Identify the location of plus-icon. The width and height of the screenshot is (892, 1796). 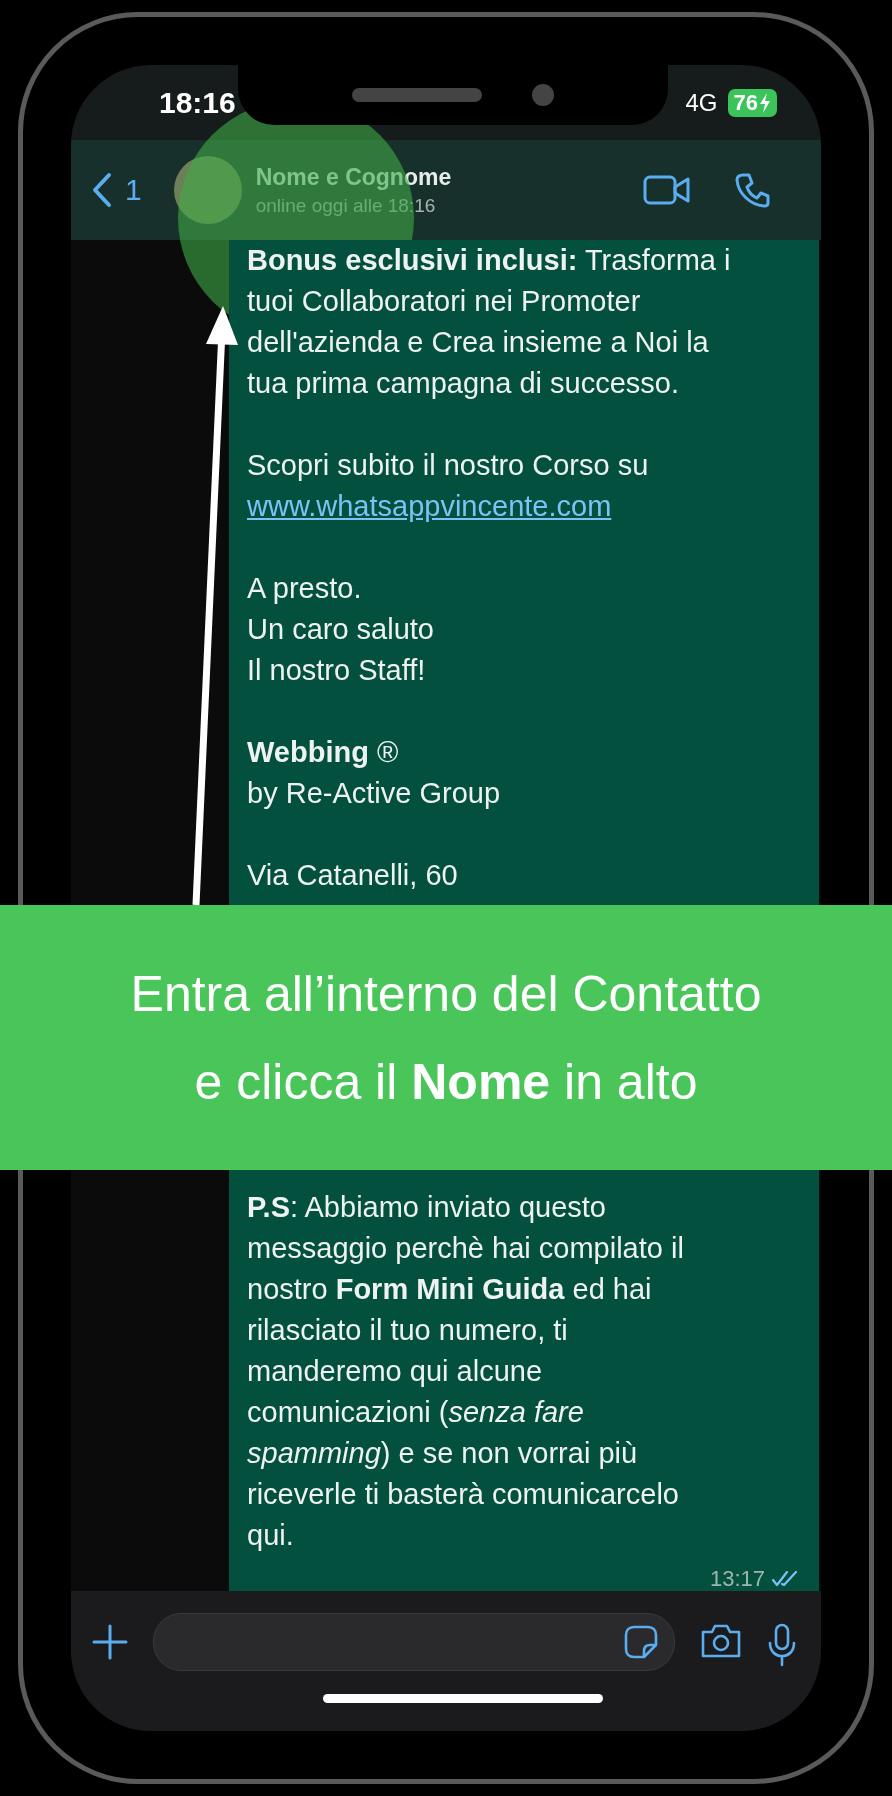
(110, 1642).